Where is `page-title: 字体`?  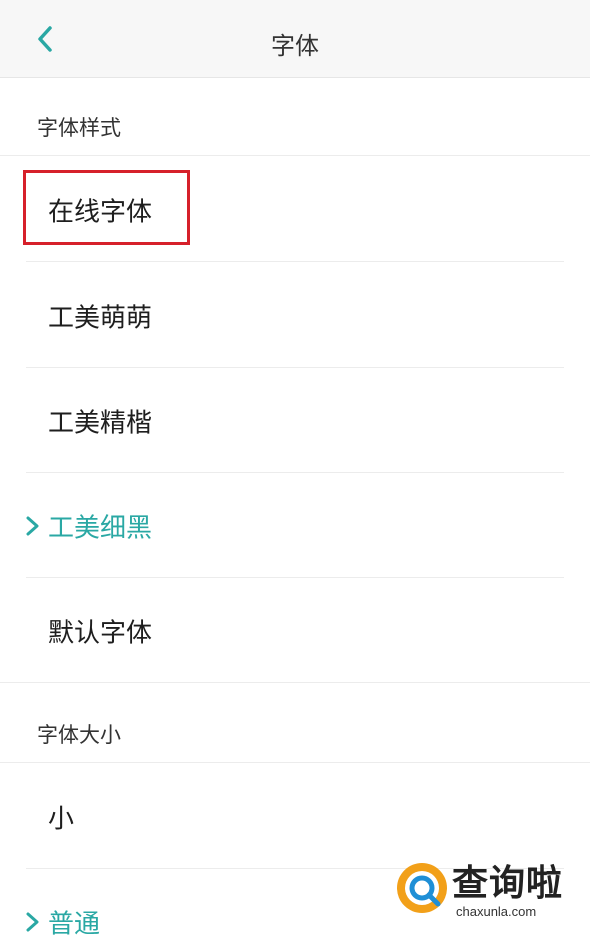
page-title: 字体 is located at coordinates (295, 46).